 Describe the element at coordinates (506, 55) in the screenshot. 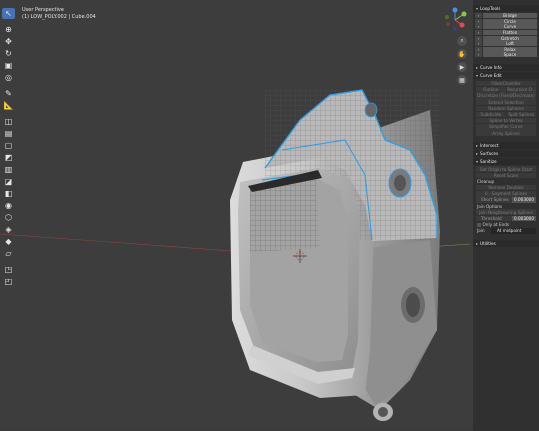

I see `looptools-space: › Space` at that location.